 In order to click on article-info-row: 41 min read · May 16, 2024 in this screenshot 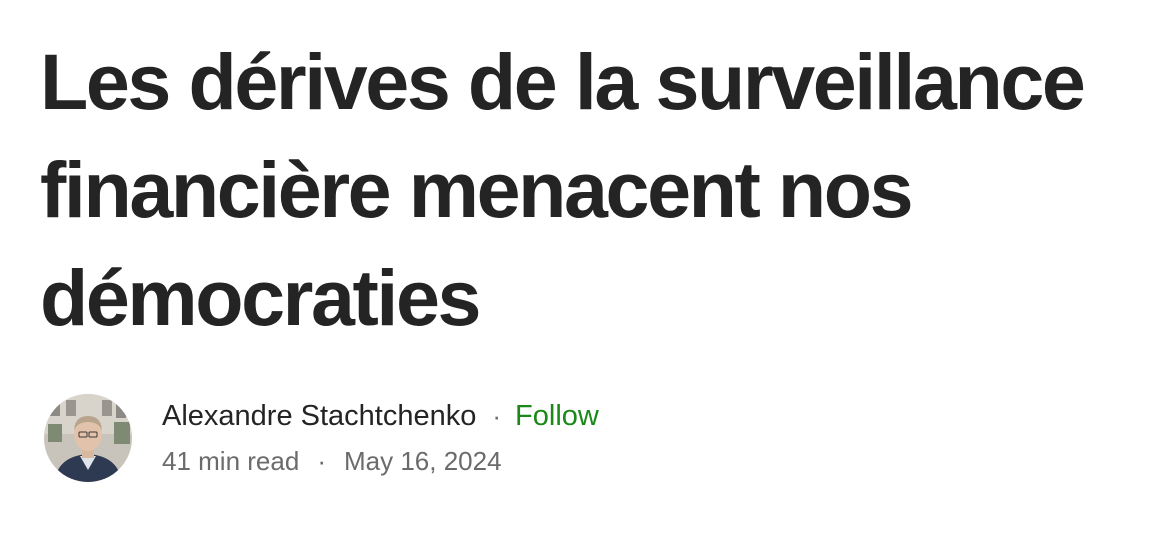, I will do `click(380, 461)`.